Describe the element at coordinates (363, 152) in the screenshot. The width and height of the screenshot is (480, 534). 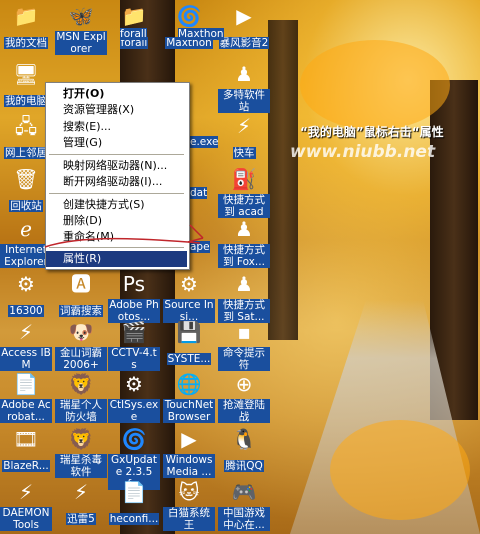
I see `watermark: www.niubb.net` at that location.